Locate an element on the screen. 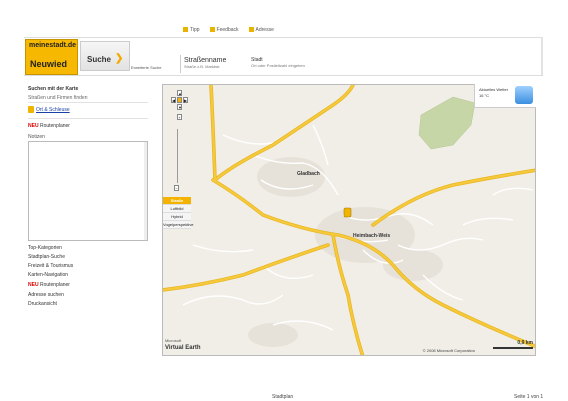  top-links: Tipp Feedback Adresse is located at coordinates (228, 30).